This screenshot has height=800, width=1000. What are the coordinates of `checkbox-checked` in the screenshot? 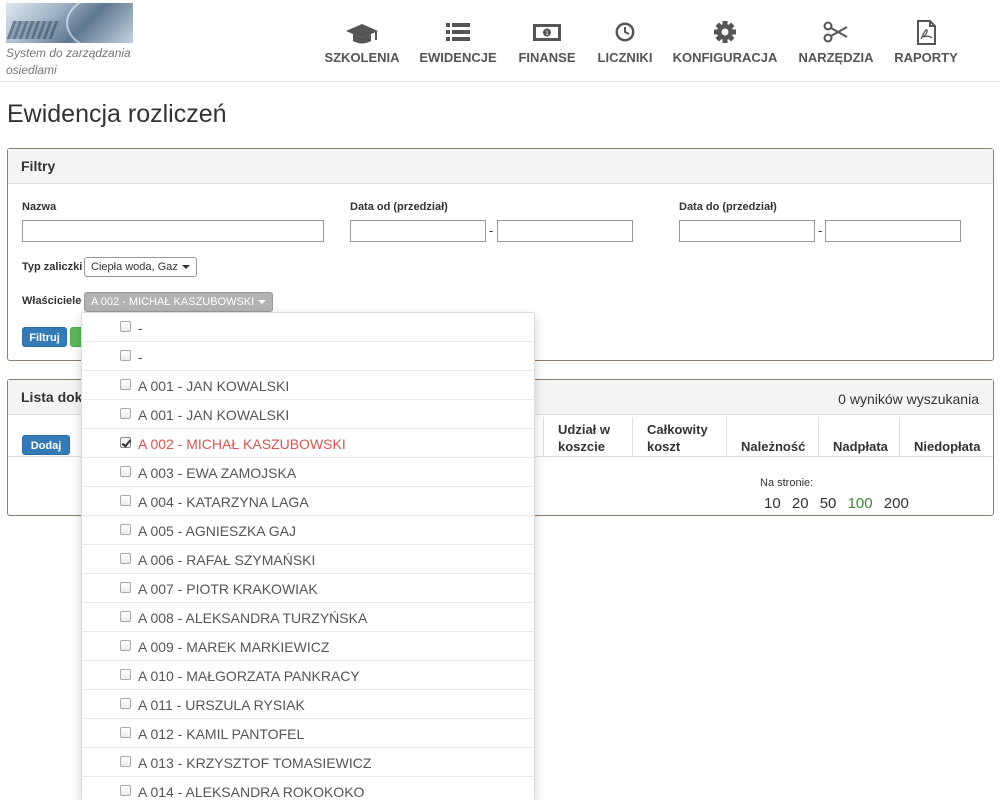 It's located at (125, 442).